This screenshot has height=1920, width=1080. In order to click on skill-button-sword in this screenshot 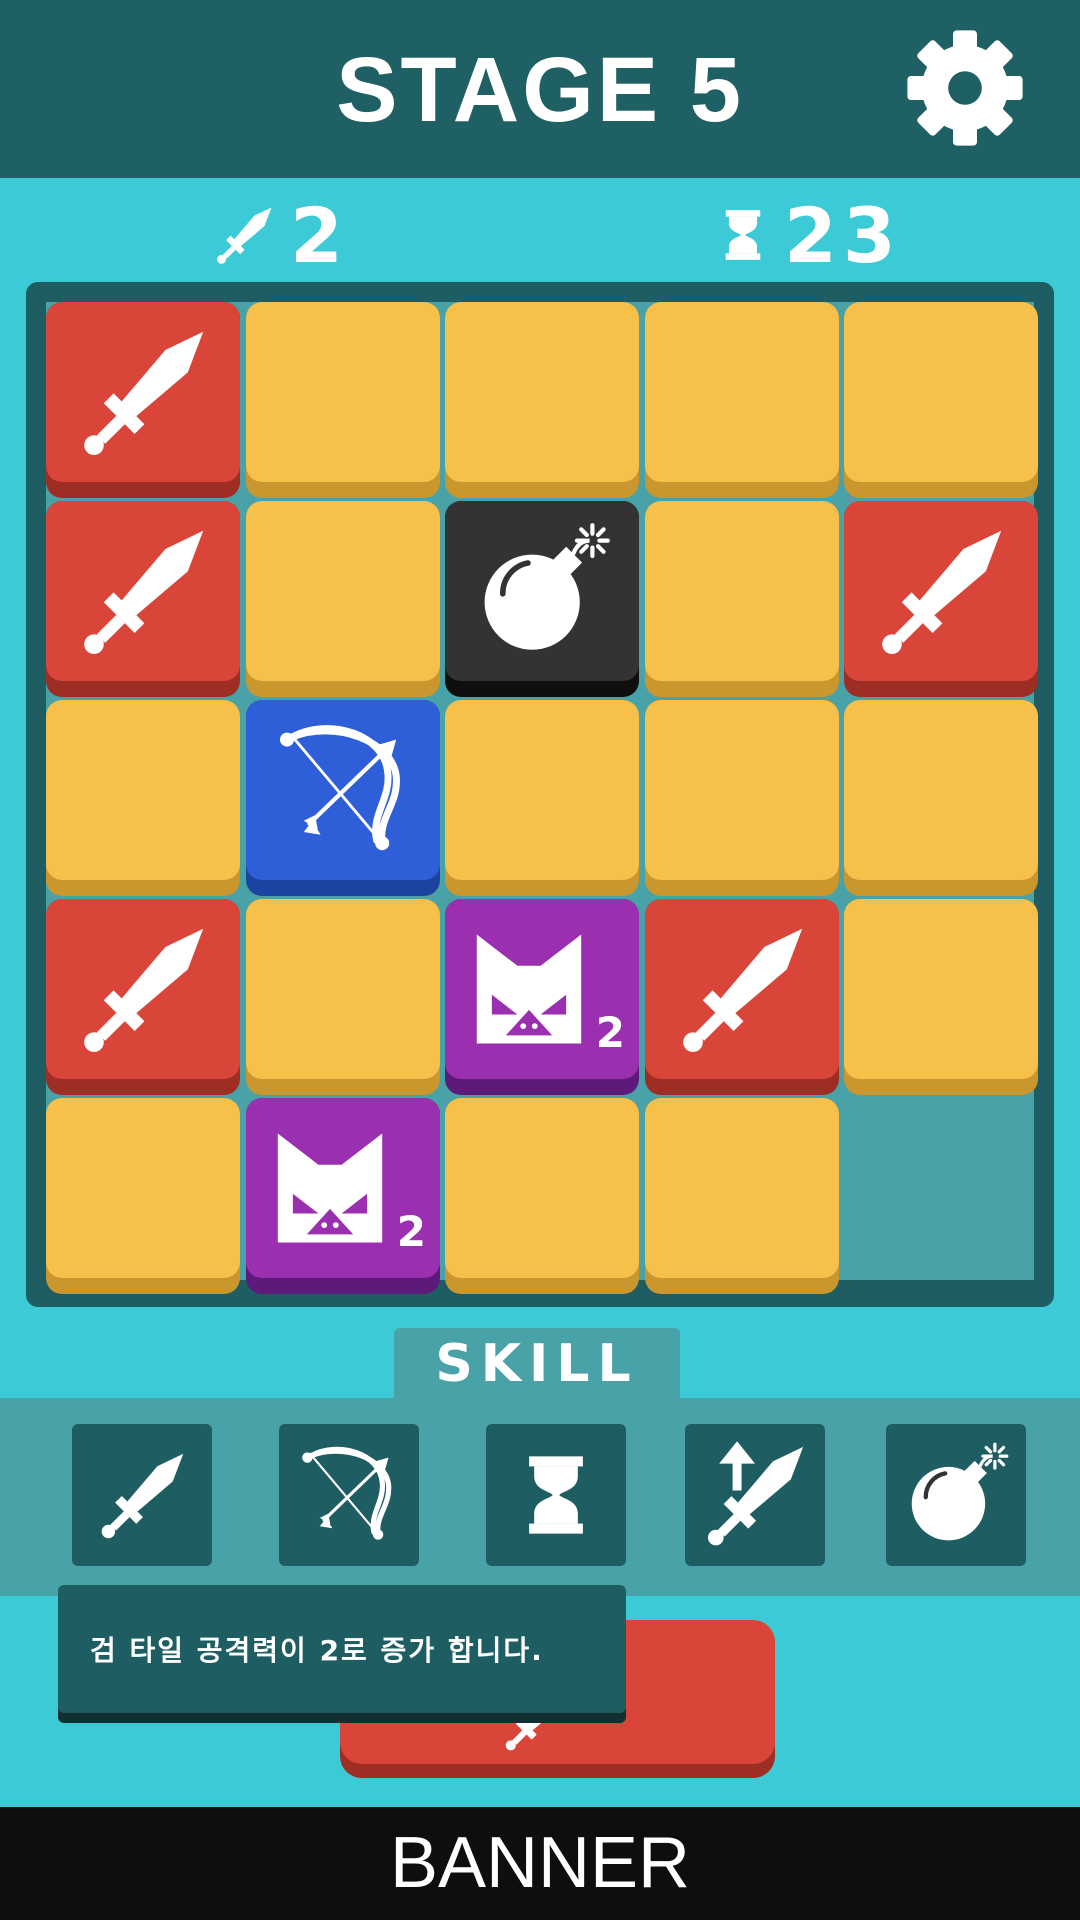, I will do `click(142, 1495)`.